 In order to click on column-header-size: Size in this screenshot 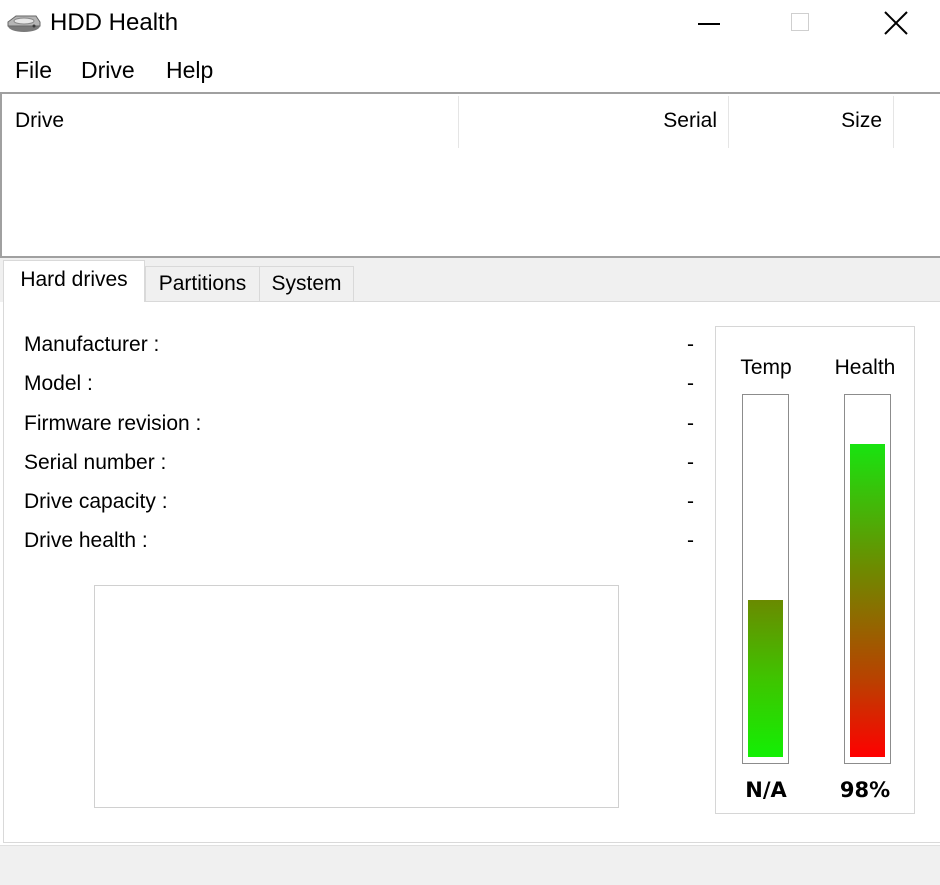, I will do `click(807, 121)`.